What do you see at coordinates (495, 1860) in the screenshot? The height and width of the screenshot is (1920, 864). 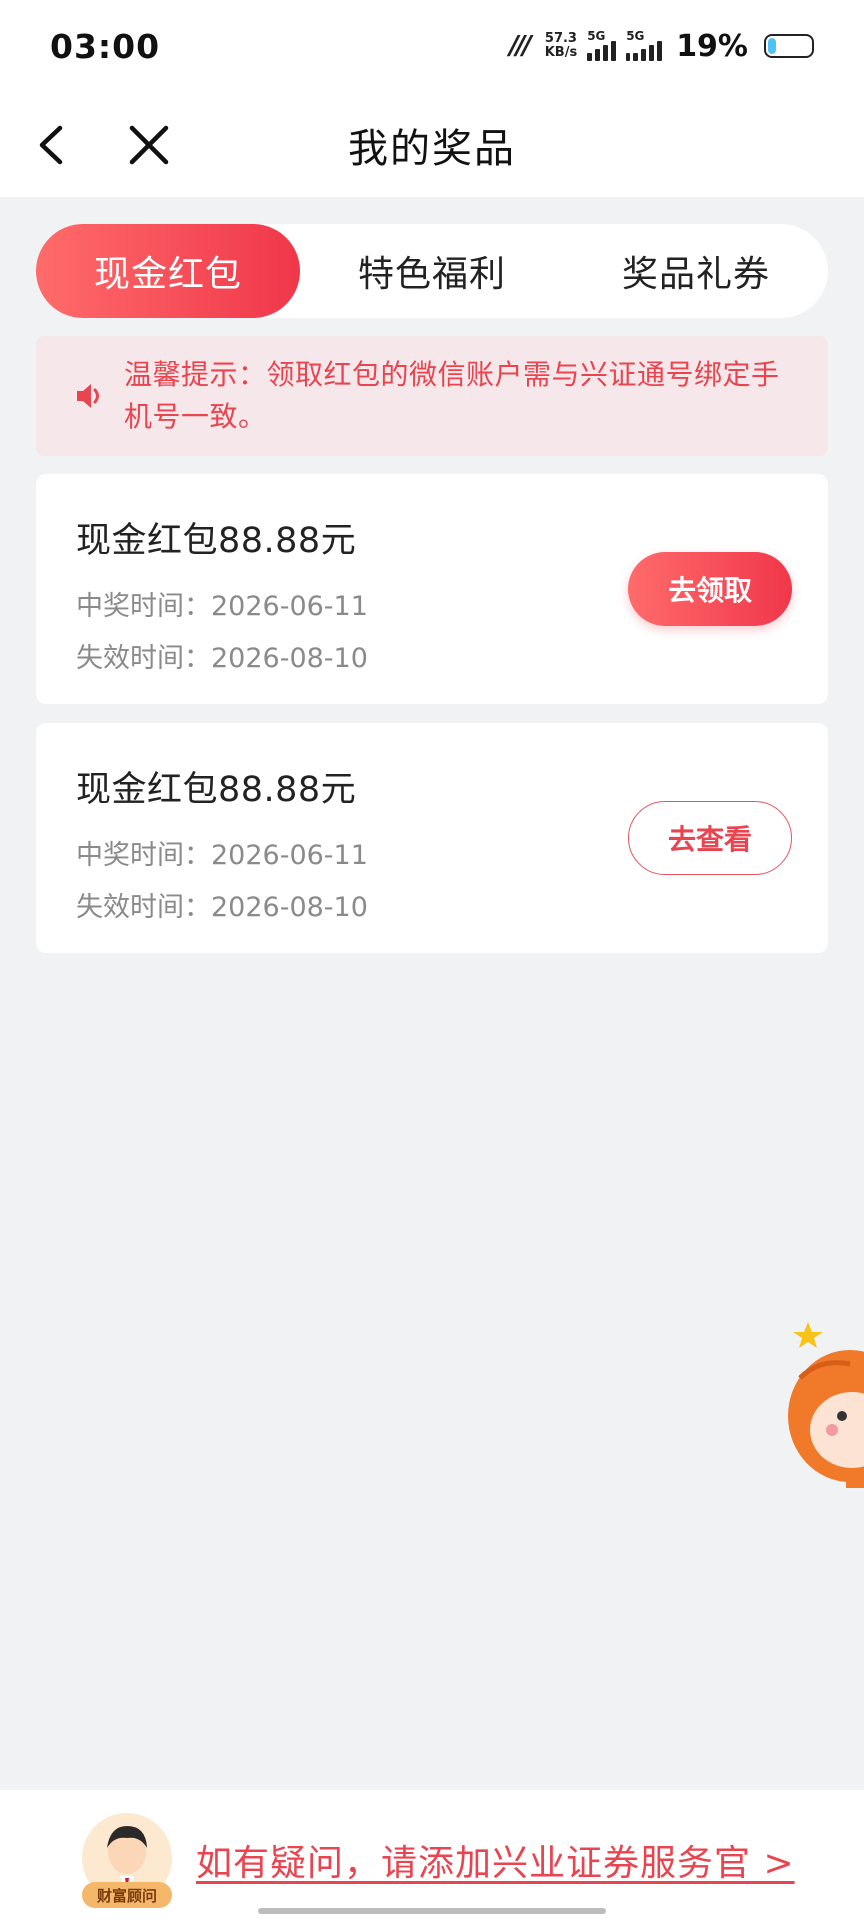 I see `contact-service-link: 如有疑问，请添加兴业证券服务官 >` at bounding box center [495, 1860].